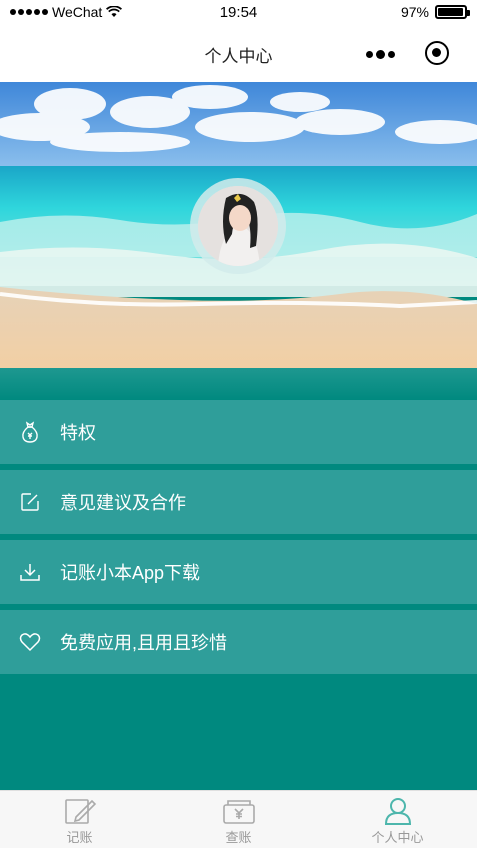 Image resolution: width=477 pixels, height=848 pixels. Describe the element at coordinates (238, 837) in the screenshot. I see `tab-label: 查账` at that location.